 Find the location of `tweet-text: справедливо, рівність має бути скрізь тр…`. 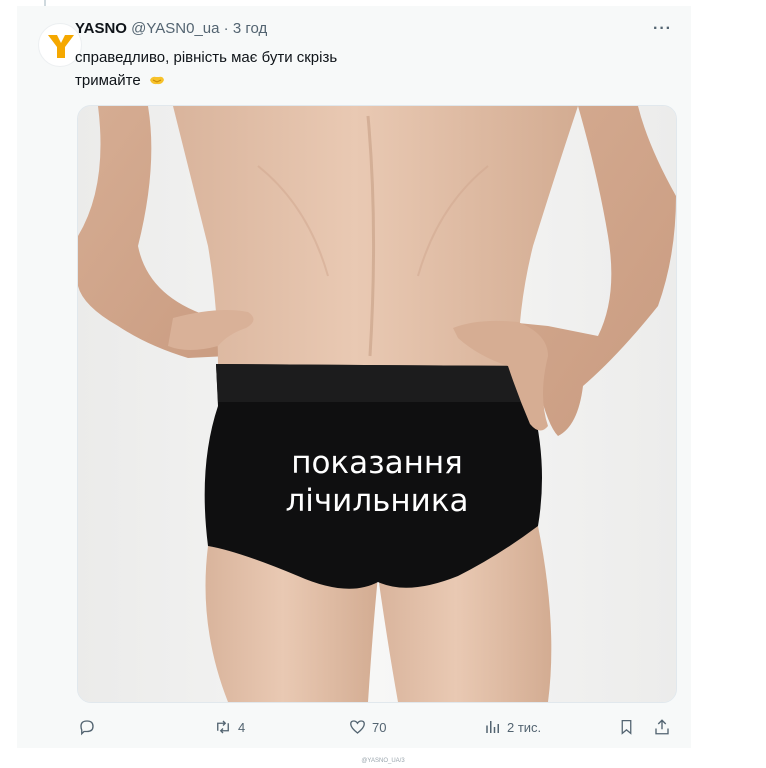

tweet-text: справедливо, рівність має бути скрізь тр… is located at coordinates (206, 69).